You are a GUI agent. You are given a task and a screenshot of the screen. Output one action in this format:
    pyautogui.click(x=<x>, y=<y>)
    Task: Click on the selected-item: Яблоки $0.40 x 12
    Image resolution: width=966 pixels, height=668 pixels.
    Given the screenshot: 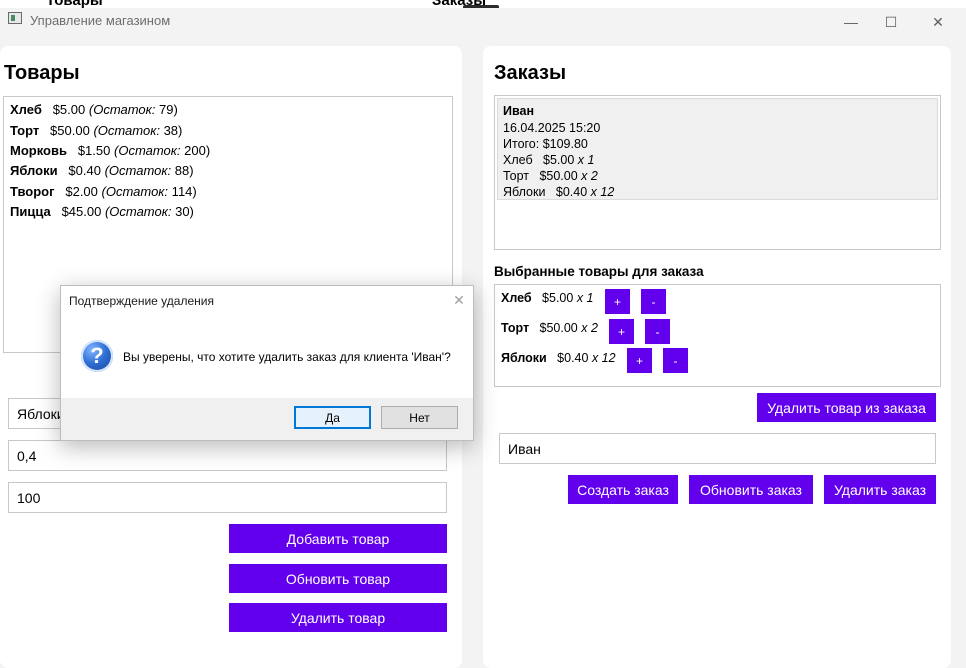 What is the action you would take?
    pyautogui.click(x=558, y=358)
    